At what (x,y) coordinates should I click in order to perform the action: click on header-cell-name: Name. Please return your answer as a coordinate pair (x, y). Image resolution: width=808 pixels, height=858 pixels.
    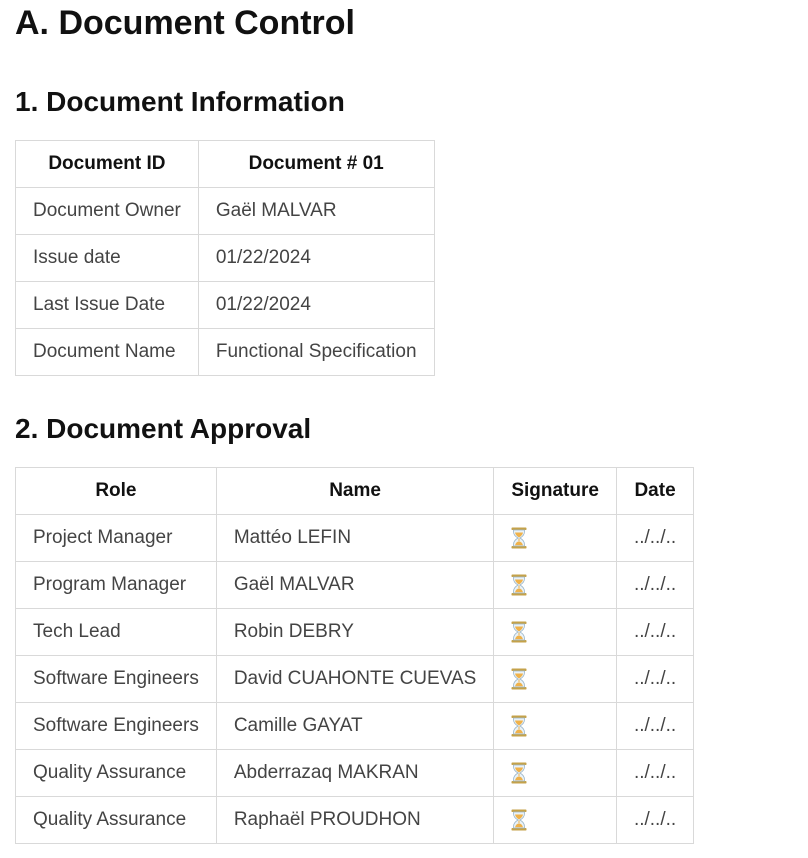
    Looking at the image, I should click on (355, 491).